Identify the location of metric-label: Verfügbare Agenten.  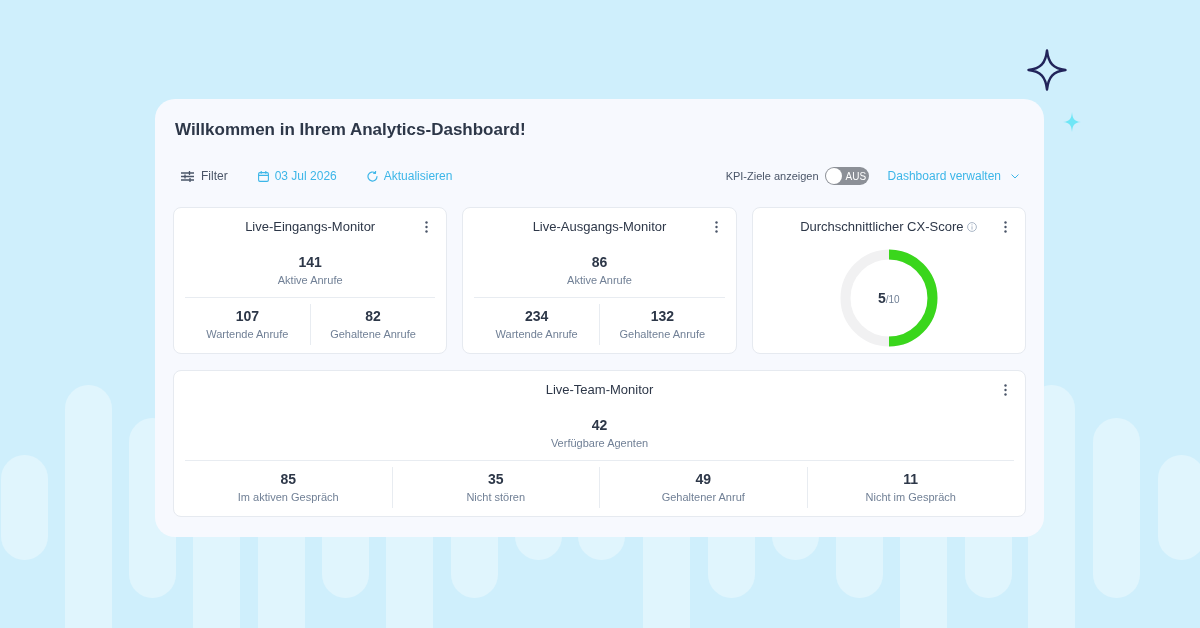
(599, 443).